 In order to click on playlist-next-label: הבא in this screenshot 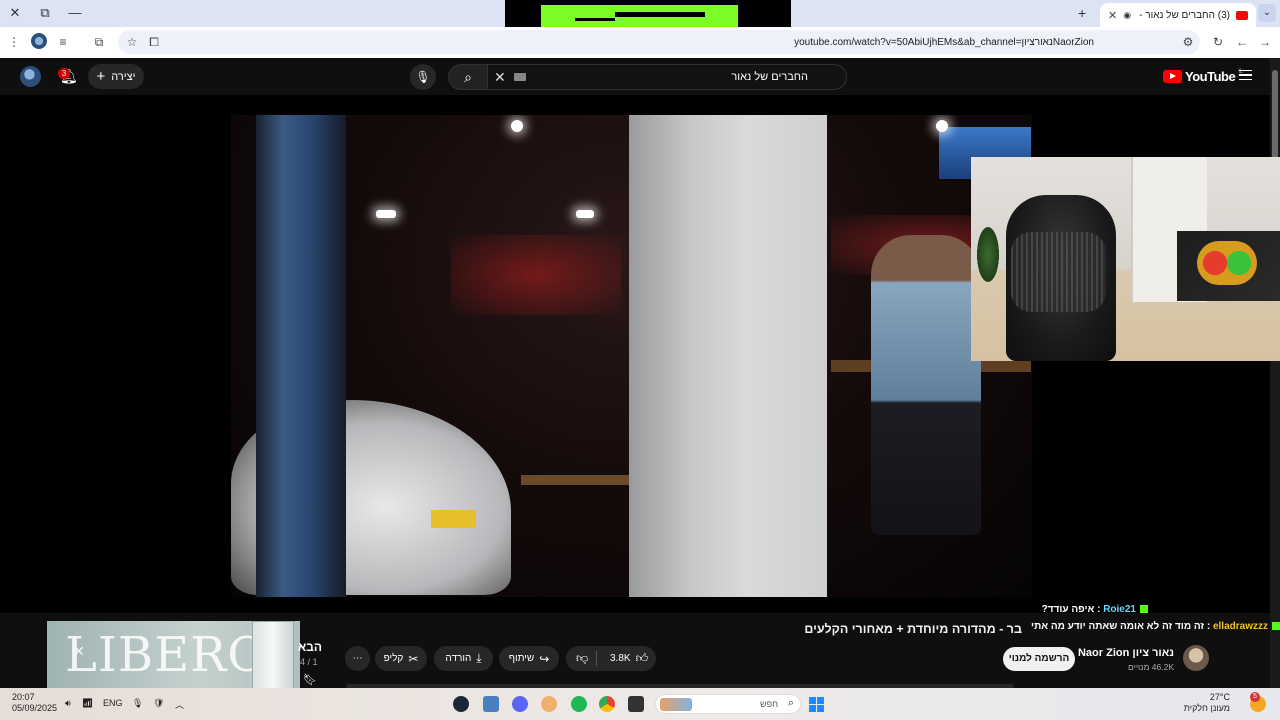, I will do `click(310, 647)`.